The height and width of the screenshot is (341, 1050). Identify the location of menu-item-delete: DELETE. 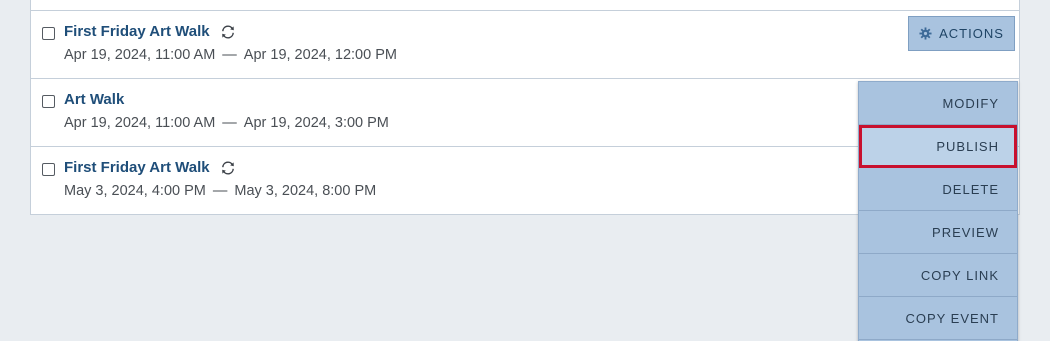
(938, 189).